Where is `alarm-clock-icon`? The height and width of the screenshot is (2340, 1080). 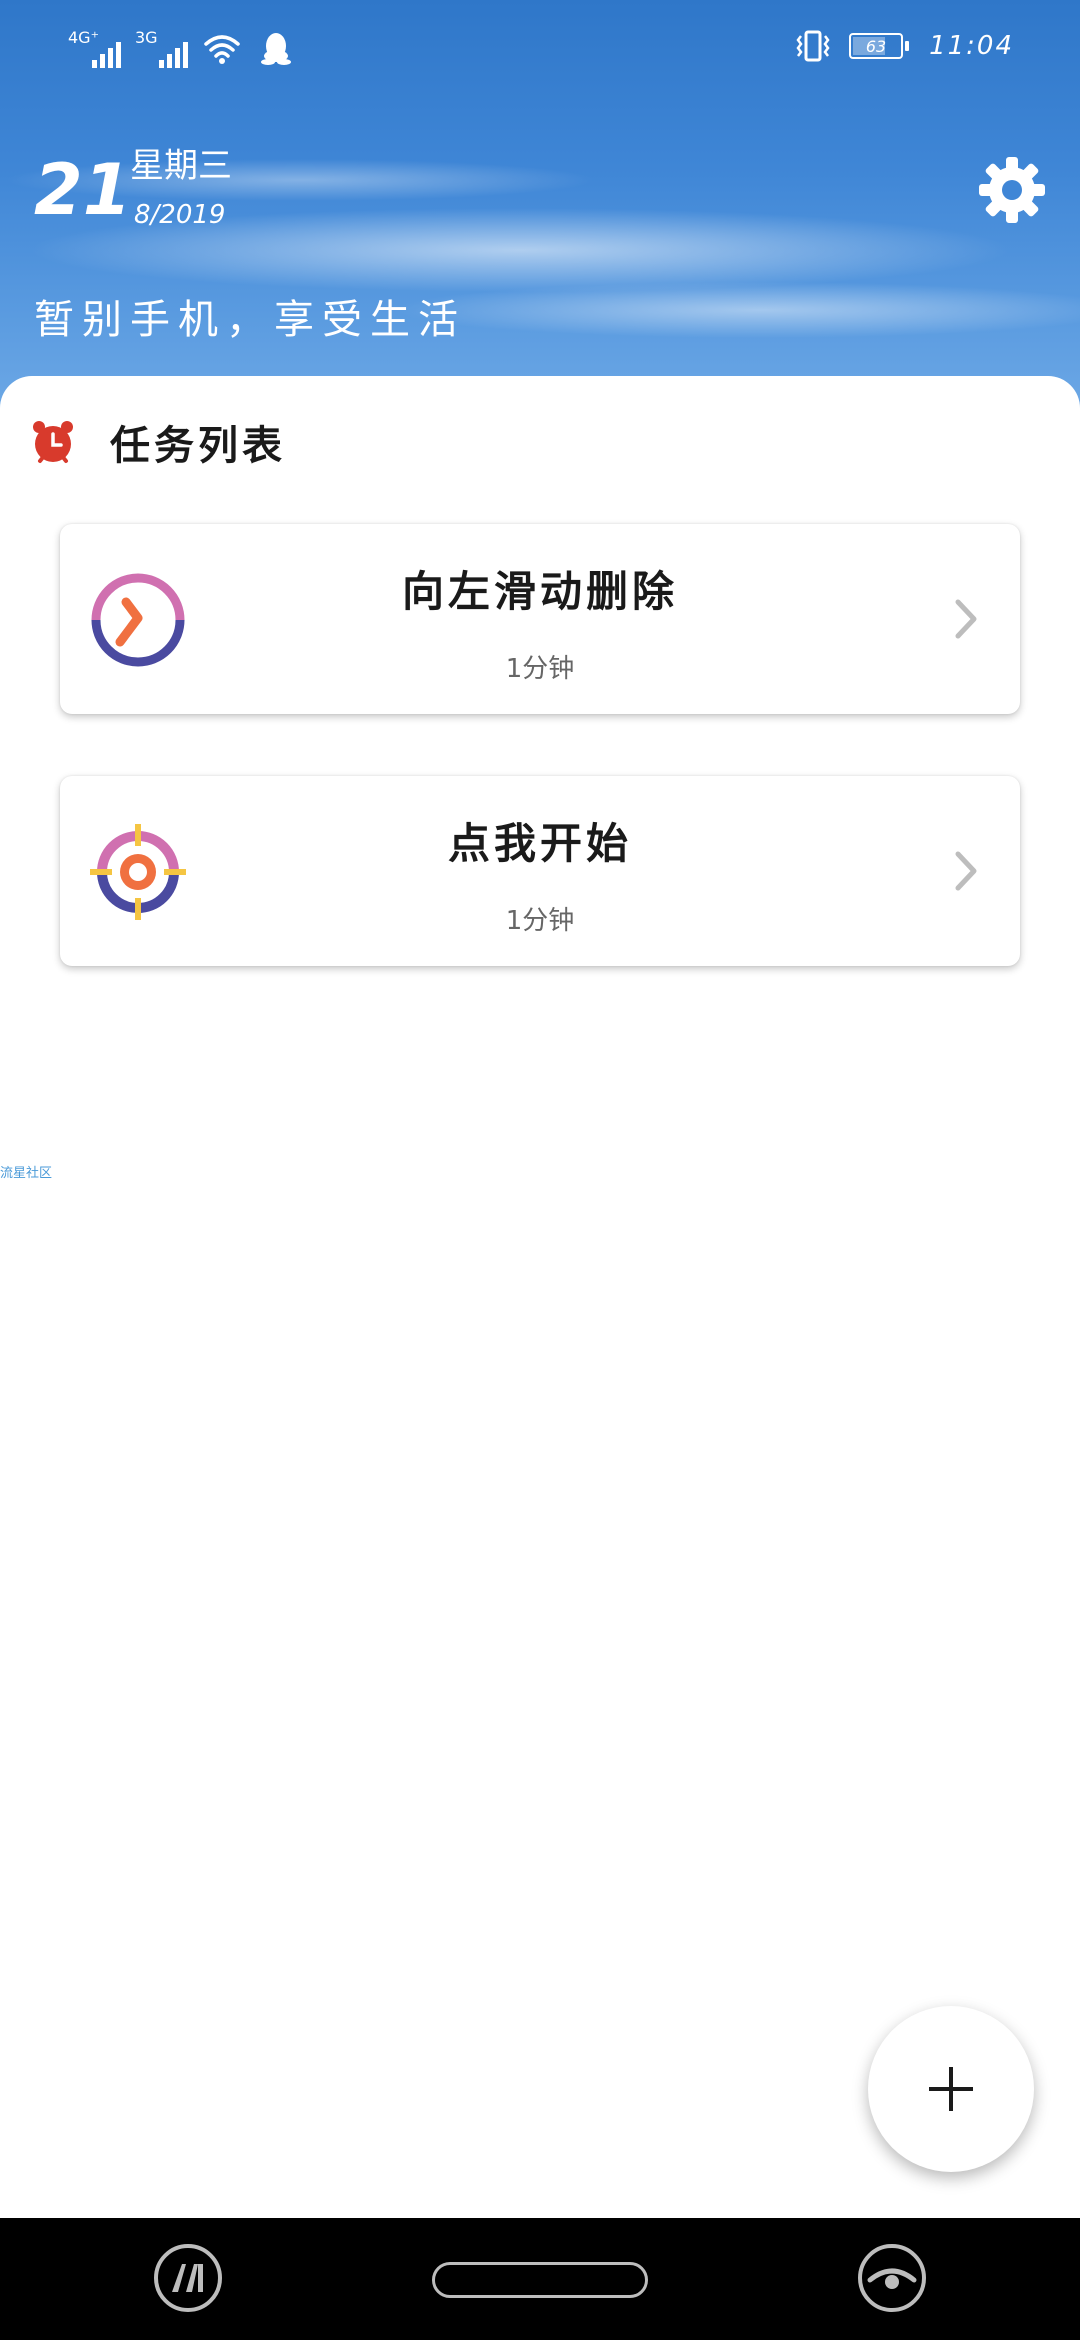
alarm-clock-icon is located at coordinates (53, 442).